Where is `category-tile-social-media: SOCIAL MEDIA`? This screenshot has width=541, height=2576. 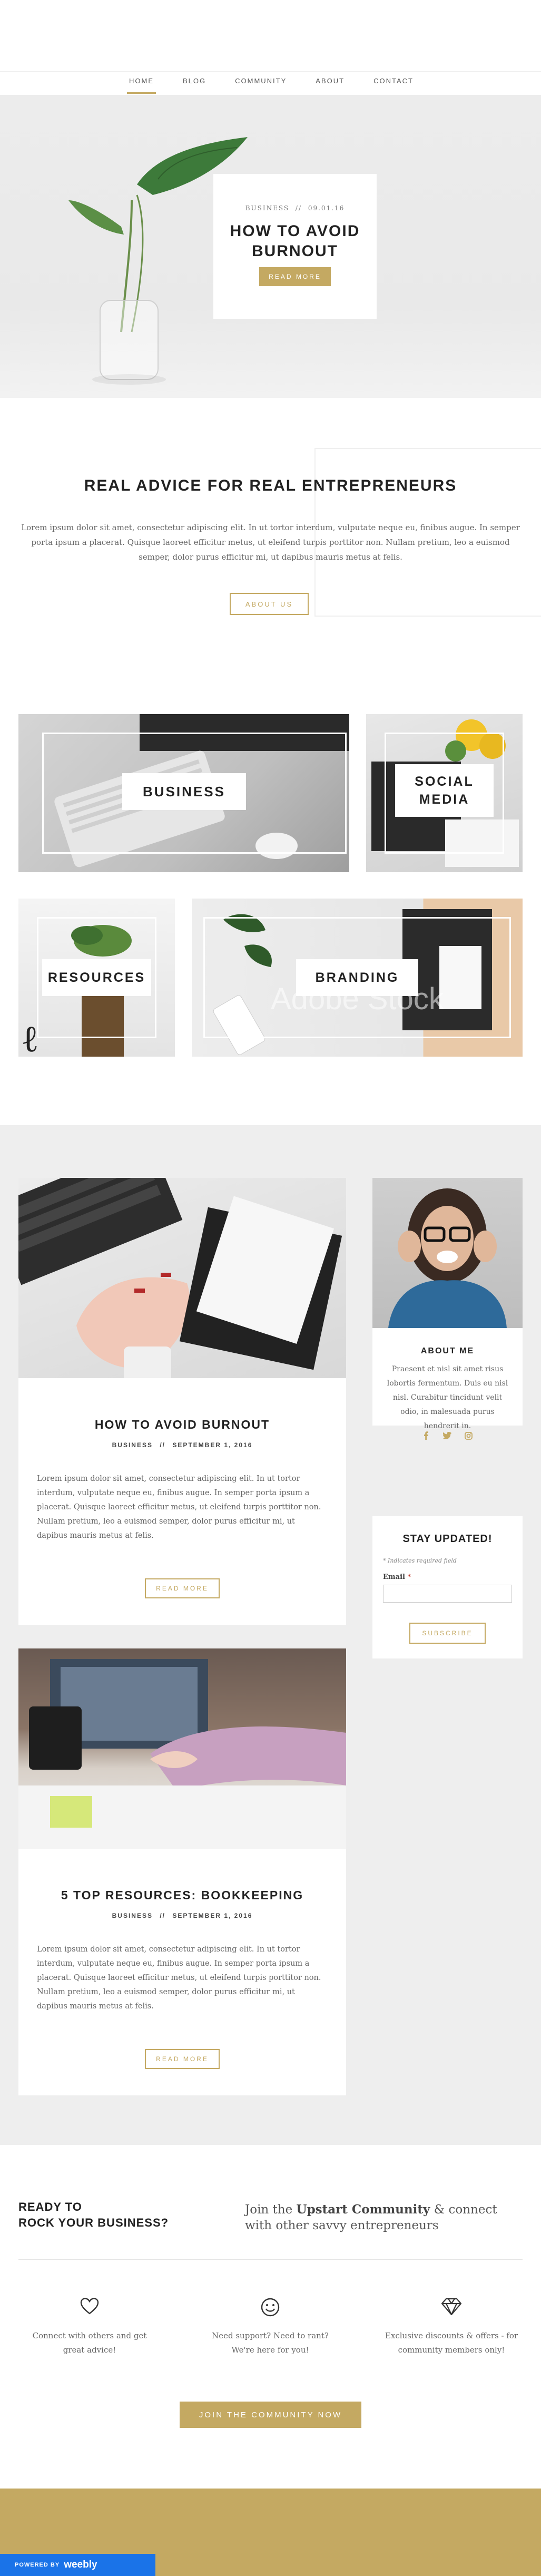
category-tile-social-media: SOCIAL MEDIA is located at coordinates (444, 793).